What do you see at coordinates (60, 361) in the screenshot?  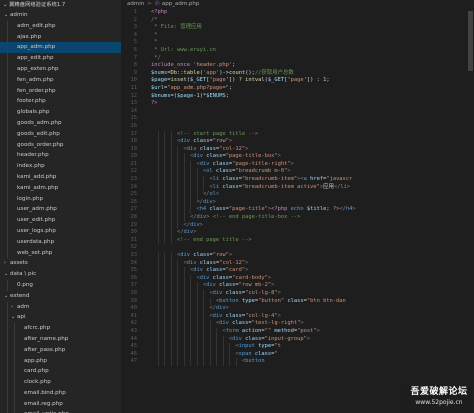 I see `file-item: app.php` at bounding box center [60, 361].